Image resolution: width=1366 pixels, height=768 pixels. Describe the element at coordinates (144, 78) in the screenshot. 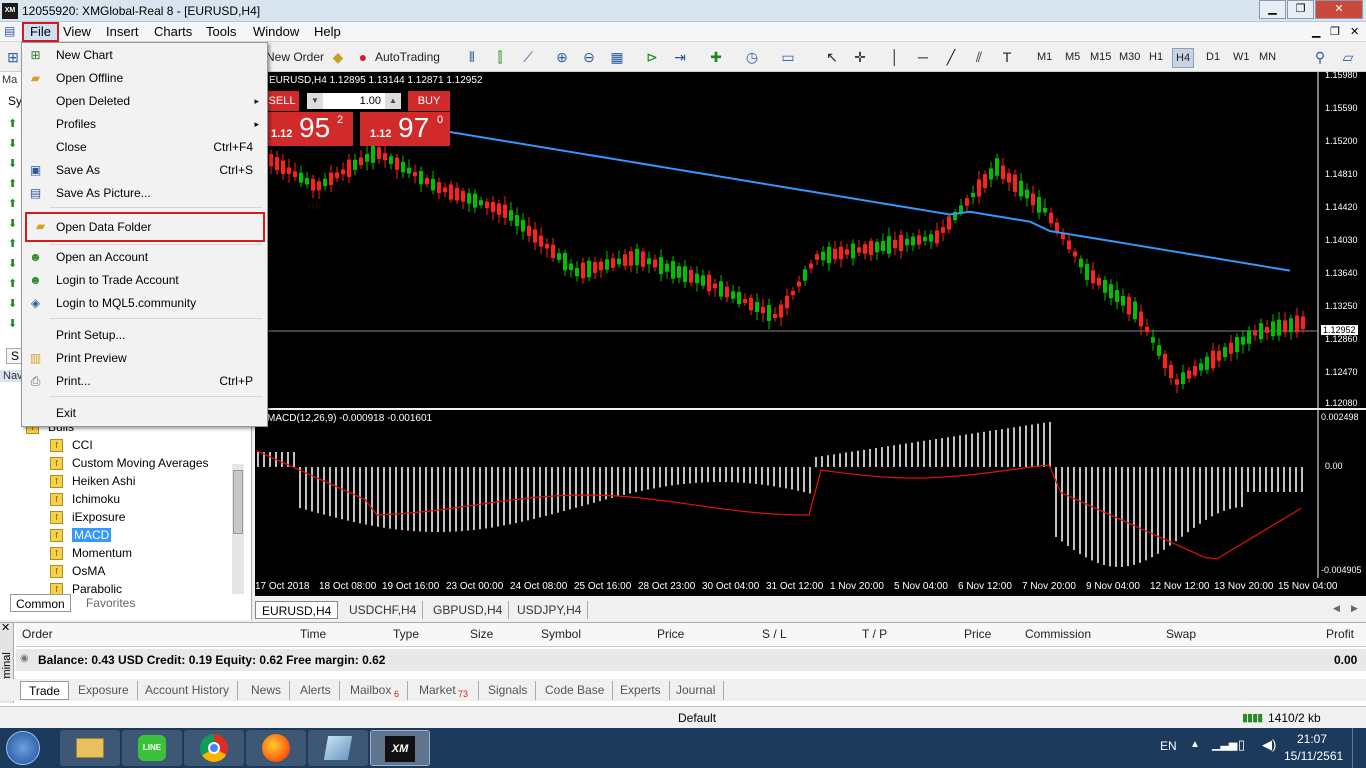

I see `file-menu-open-offline: ▰ Open Offline` at that location.